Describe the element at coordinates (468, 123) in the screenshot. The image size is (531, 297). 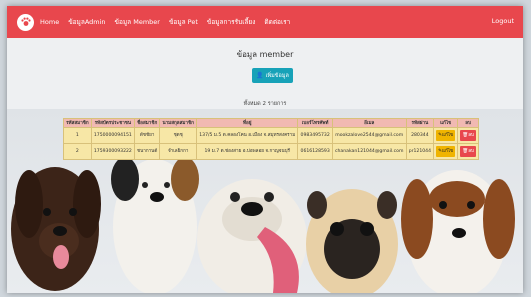
I see `col-header: ลบ` at that location.